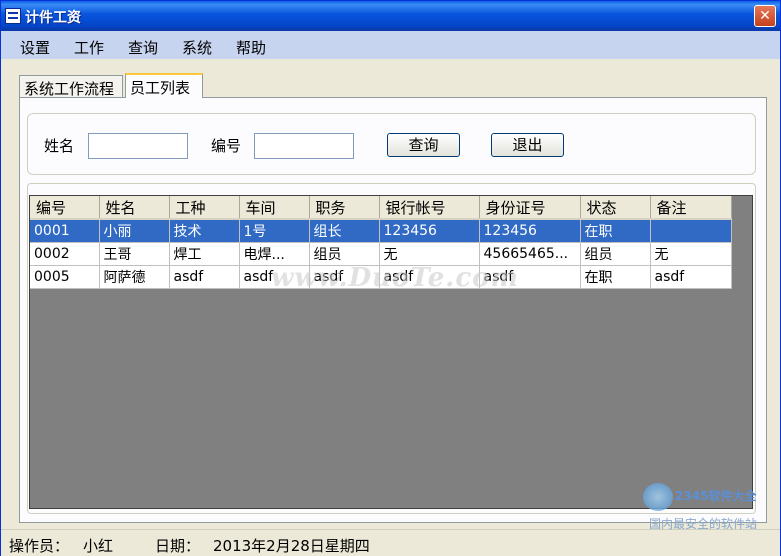  I want to click on number-label: 编号, so click(226, 146).